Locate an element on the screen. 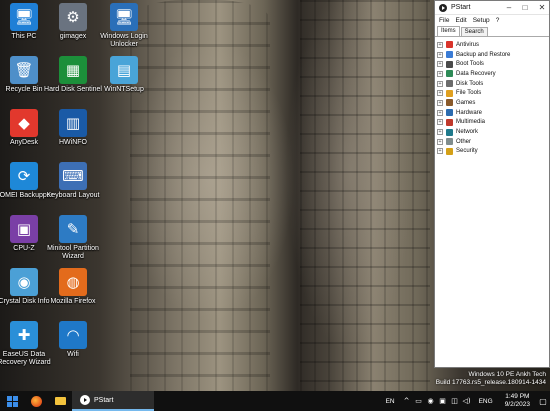  input-language: EN is located at coordinates (390, 401).